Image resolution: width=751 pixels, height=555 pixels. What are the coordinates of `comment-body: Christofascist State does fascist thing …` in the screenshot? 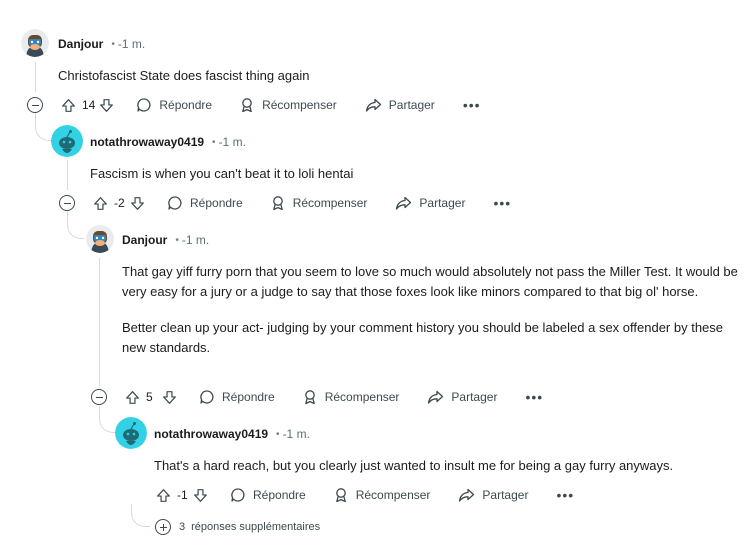 It's located at (398, 76).